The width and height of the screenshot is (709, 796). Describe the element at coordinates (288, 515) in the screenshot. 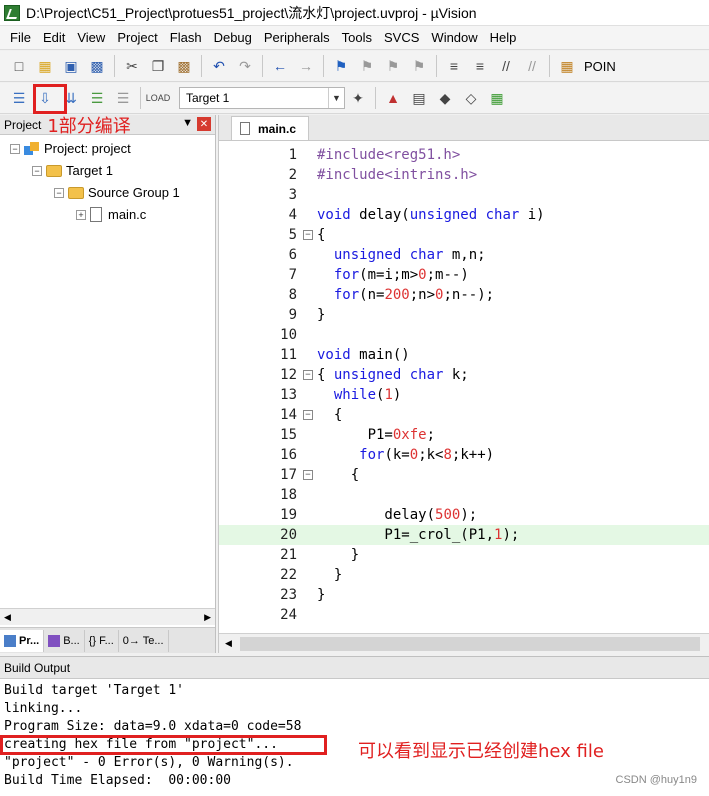

I see `line-number: 19` at that location.